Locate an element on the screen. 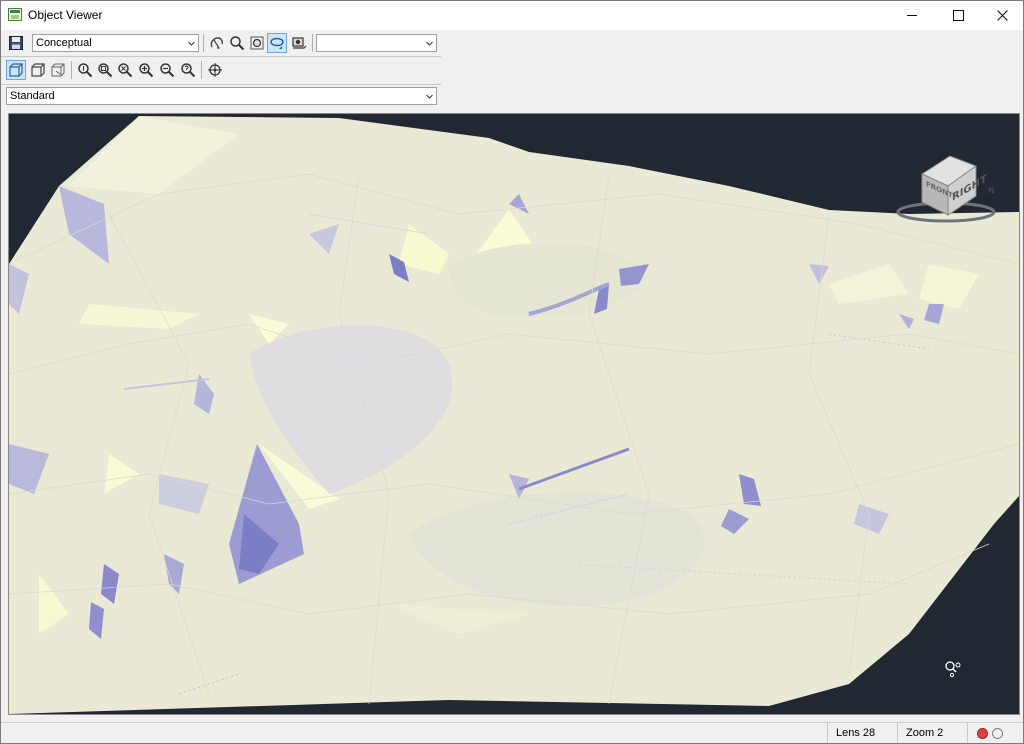 This screenshot has width=1024, height=744. zoom-icon is located at coordinates (237, 43).